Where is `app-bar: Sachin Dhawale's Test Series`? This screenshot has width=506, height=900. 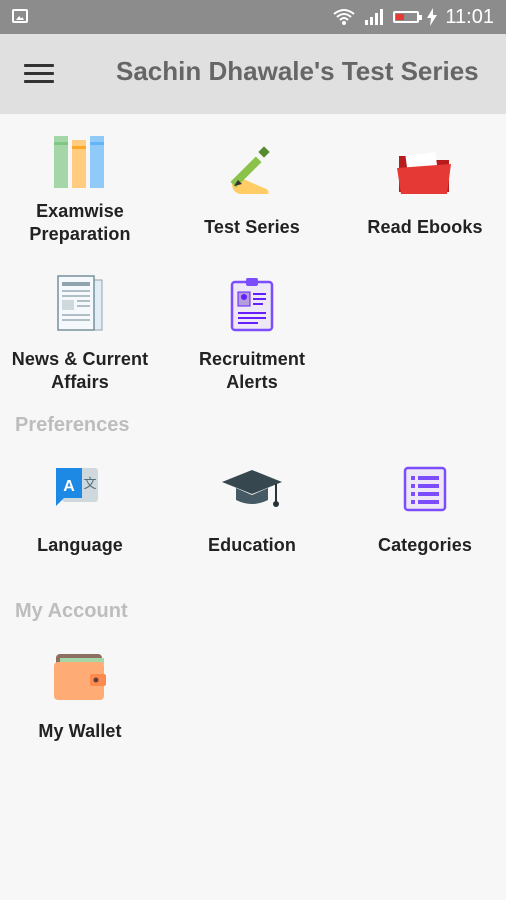
app-bar: Sachin Dhawale's Test Series is located at coordinates (253, 74).